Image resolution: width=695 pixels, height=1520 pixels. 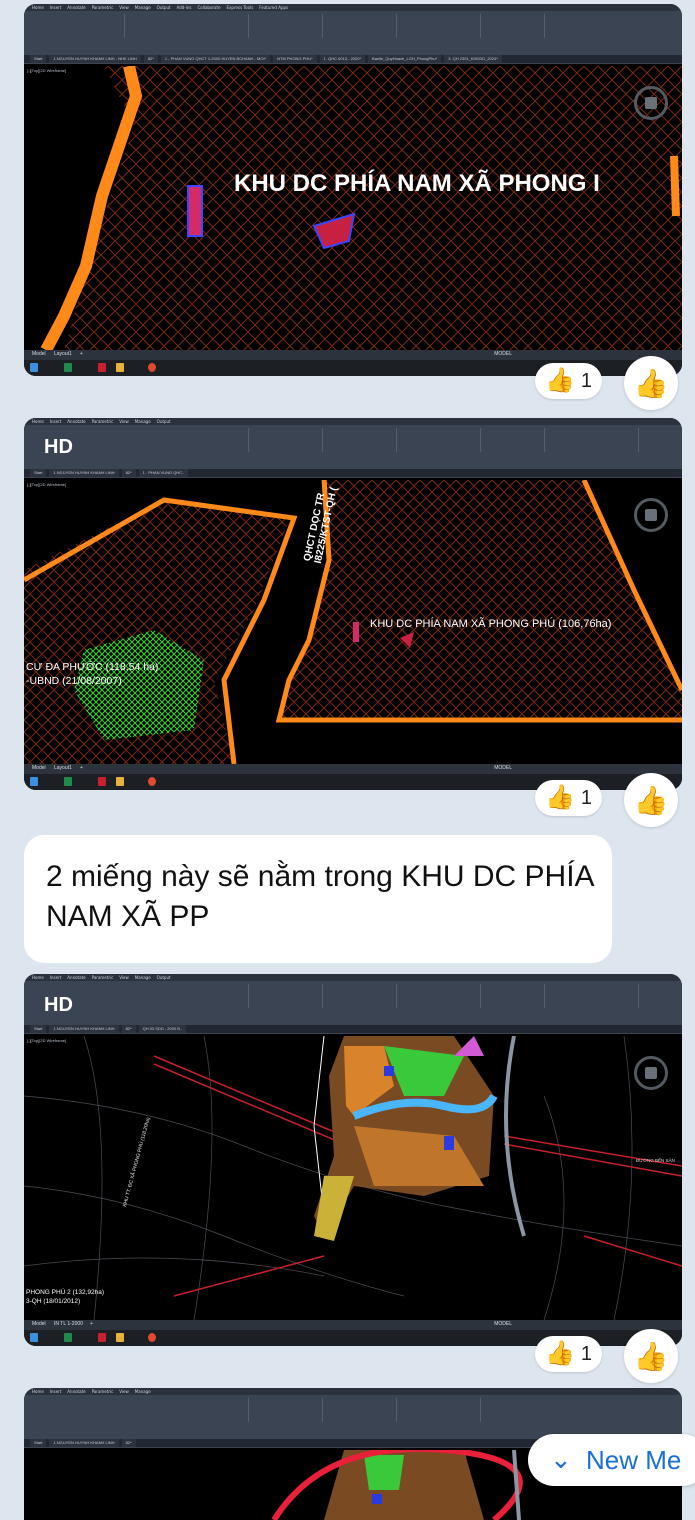 I want to click on new-messages-label: New Me, so click(x=634, y=1460).